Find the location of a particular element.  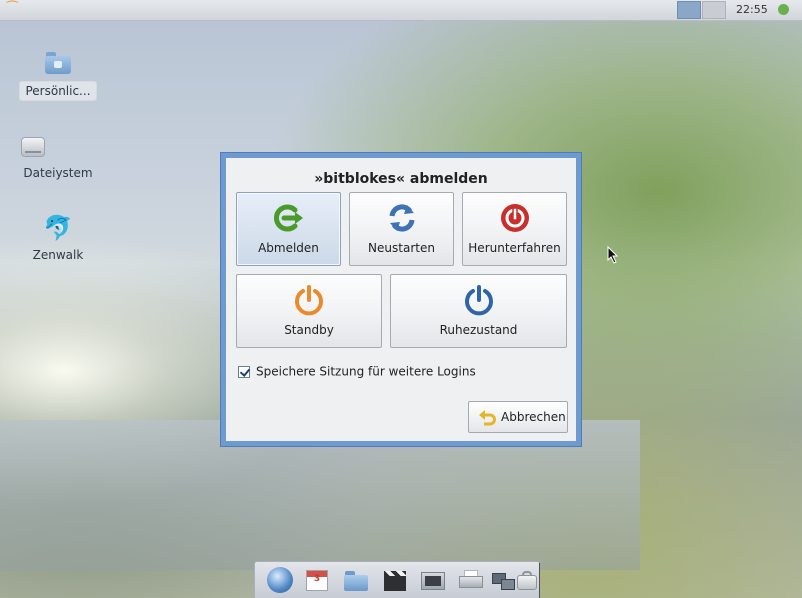

desktop-icon-zenwalk: 🐬 Zenwalk is located at coordinates (58, 239).